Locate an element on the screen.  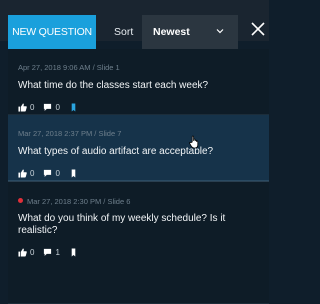
question-meta: Mar 27, 2018 2:37 PM / Slide 7 is located at coordinates (69, 133).